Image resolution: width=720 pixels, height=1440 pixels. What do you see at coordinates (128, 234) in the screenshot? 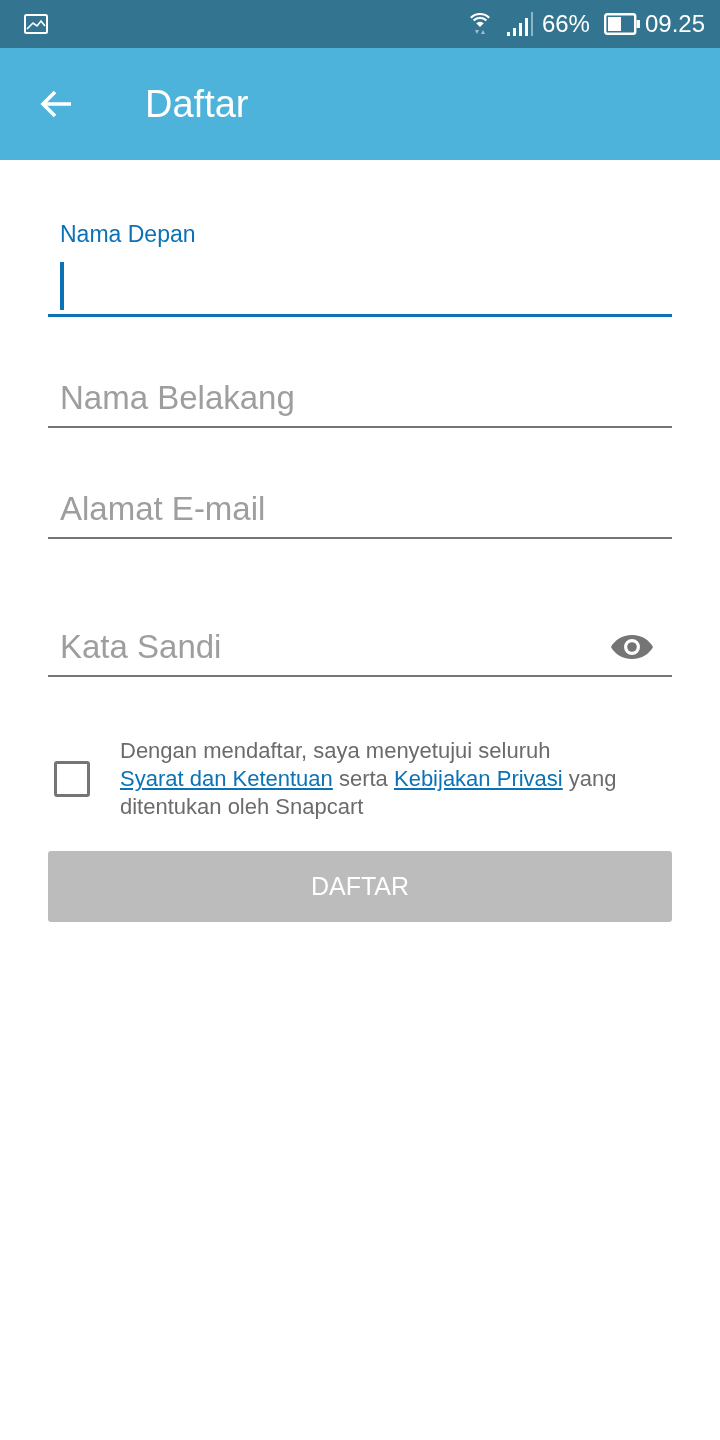
I see `floating-label: Nama Depan` at bounding box center [128, 234].